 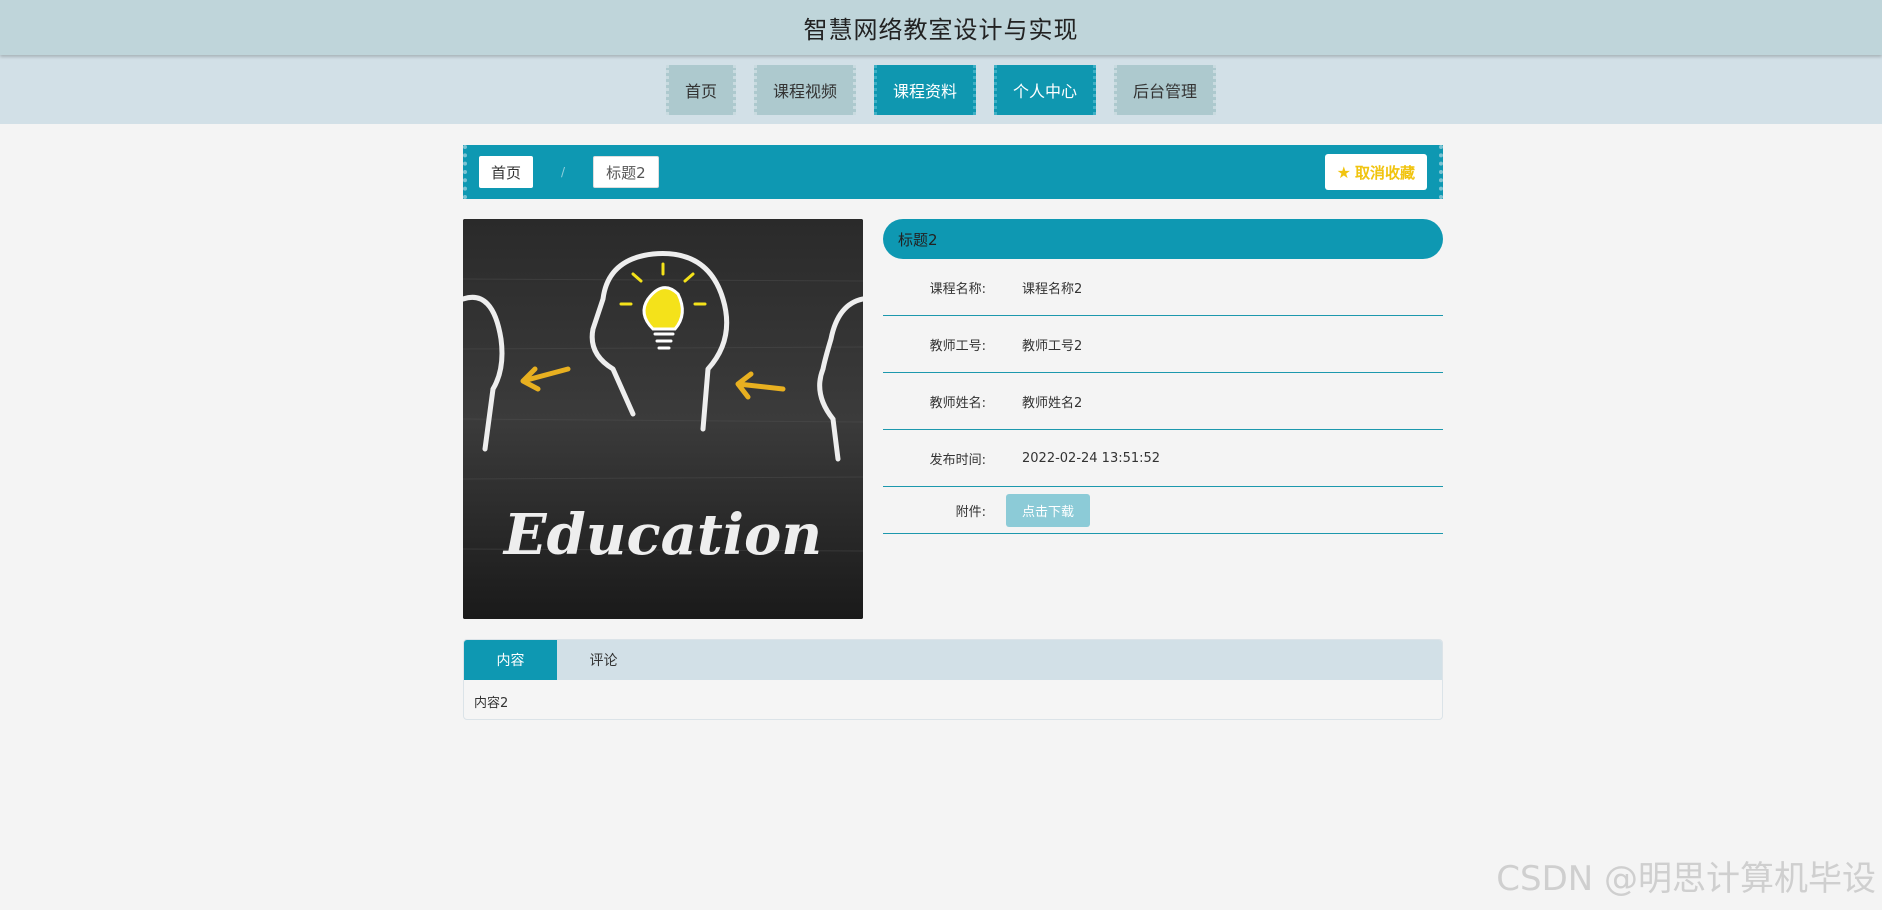 What do you see at coordinates (1045, 89) in the screenshot?
I see `nav-item-personal-center: 个人中心` at bounding box center [1045, 89].